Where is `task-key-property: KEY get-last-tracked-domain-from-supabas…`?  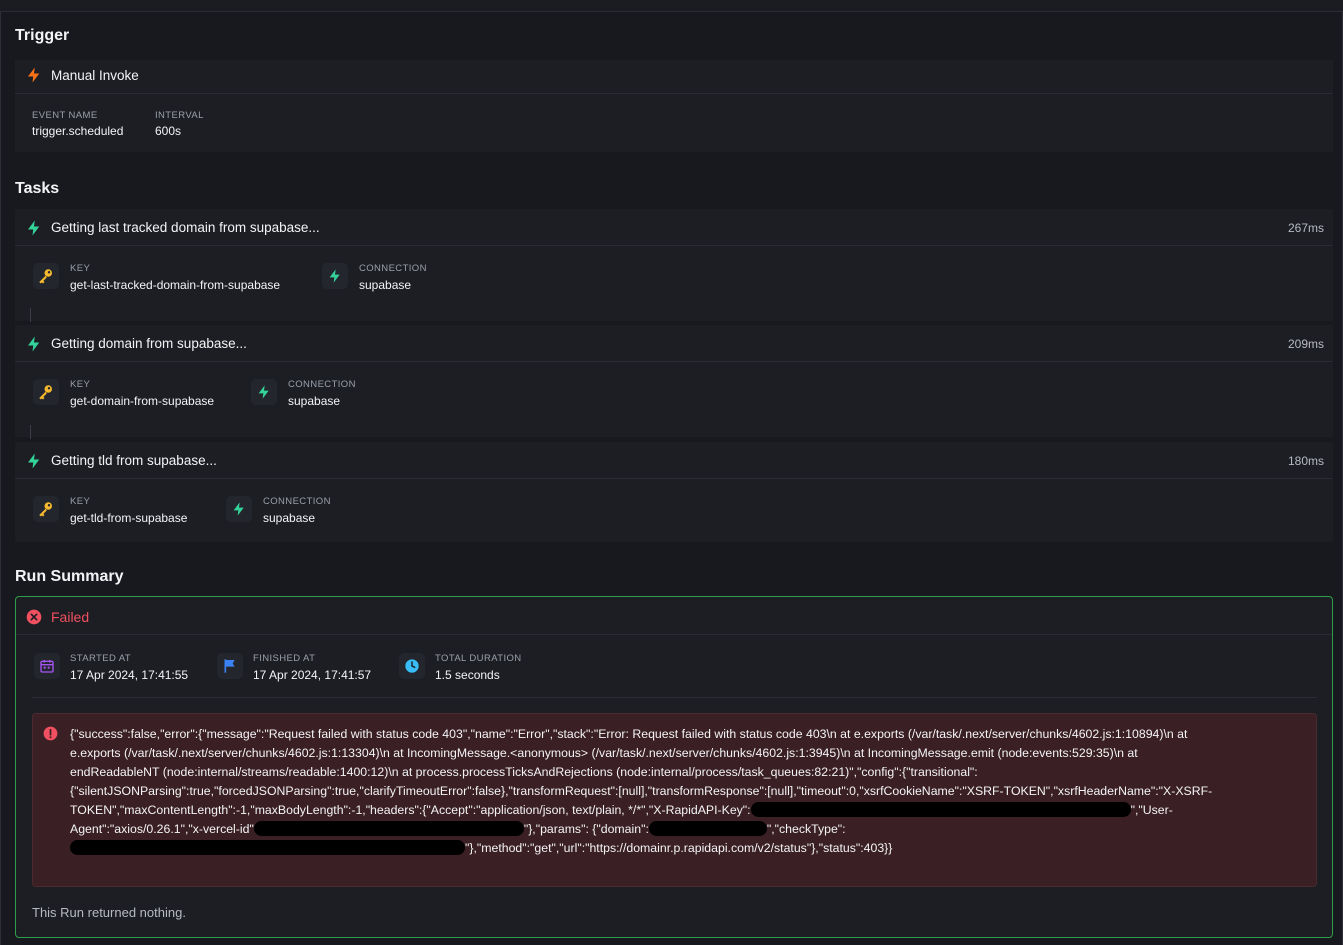 task-key-property: KEY get-last-tracked-domain-from-supabas… is located at coordinates (175, 277).